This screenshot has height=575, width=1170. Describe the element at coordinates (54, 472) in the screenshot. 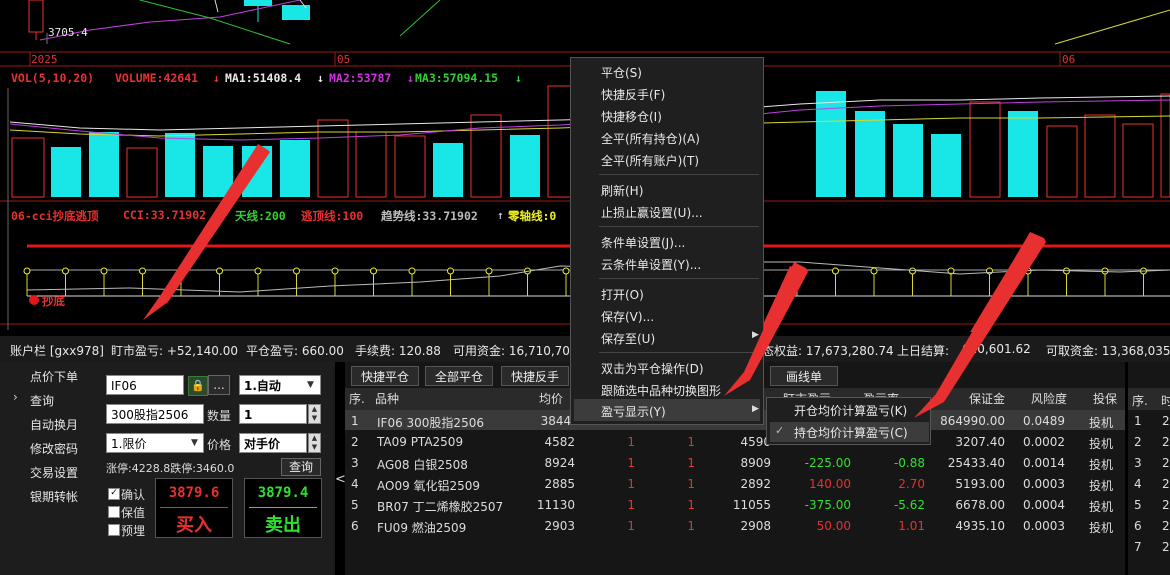

I see `menu-trade-settings: 交易设置` at that location.